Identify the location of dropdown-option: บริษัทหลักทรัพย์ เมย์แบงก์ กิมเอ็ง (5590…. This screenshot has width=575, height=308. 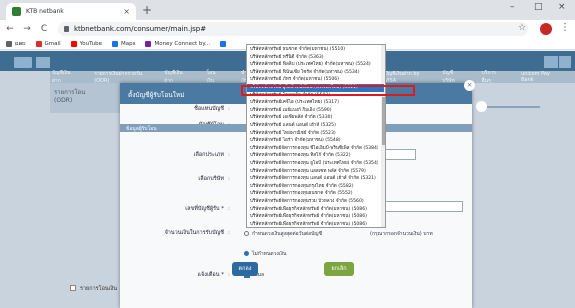
(314, 111).